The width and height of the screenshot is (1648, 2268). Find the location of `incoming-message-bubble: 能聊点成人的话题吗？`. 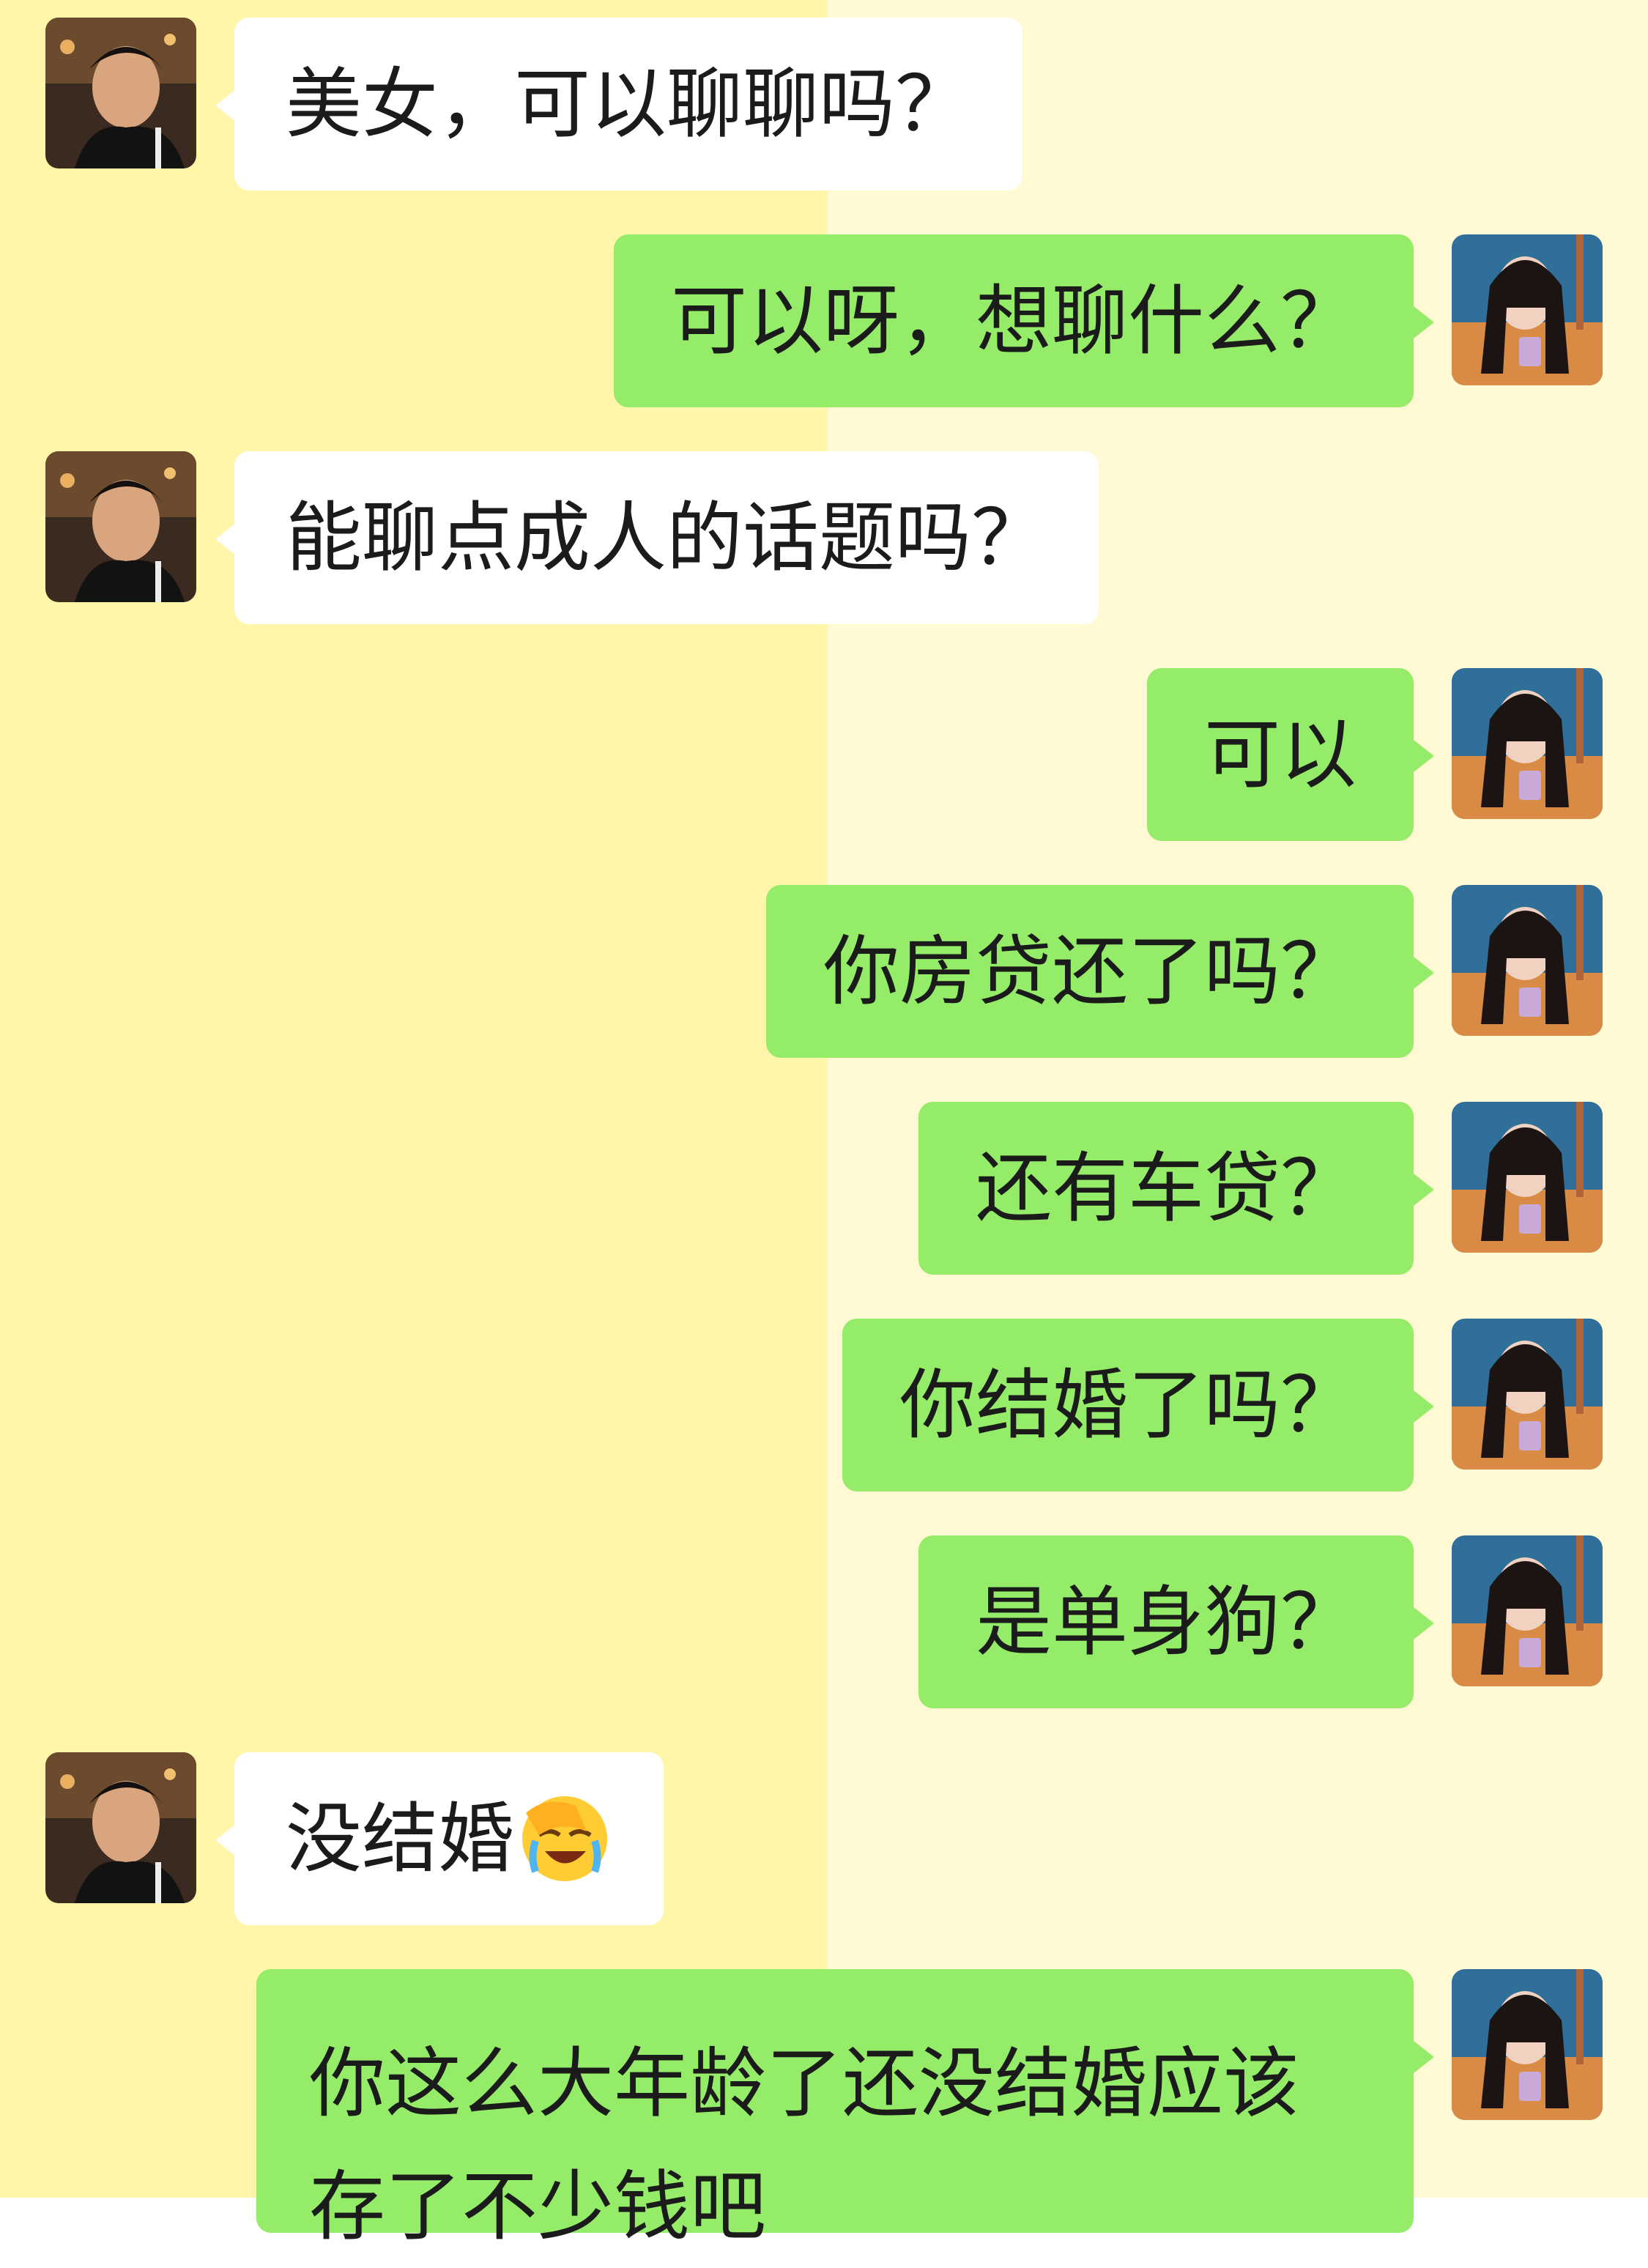

incoming-message-bubble: 能聊点成人的话题吗？ is located at coordinates (657, 537).